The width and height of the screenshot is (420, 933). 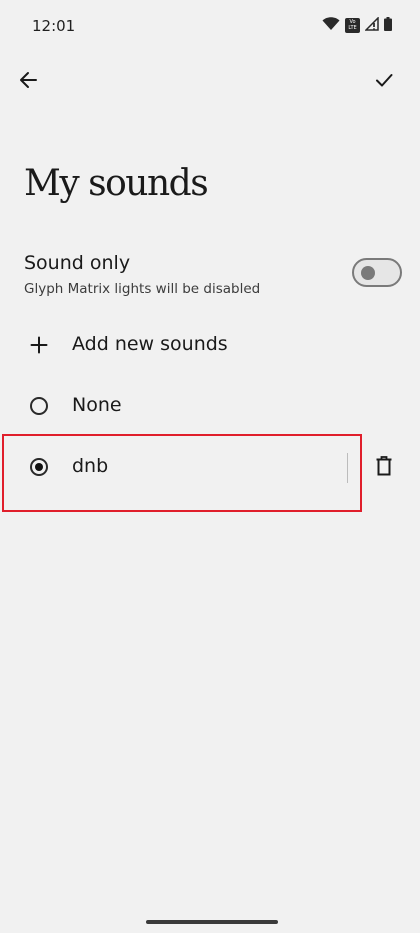 I want to click on back-button, so click(x=28, y=82).